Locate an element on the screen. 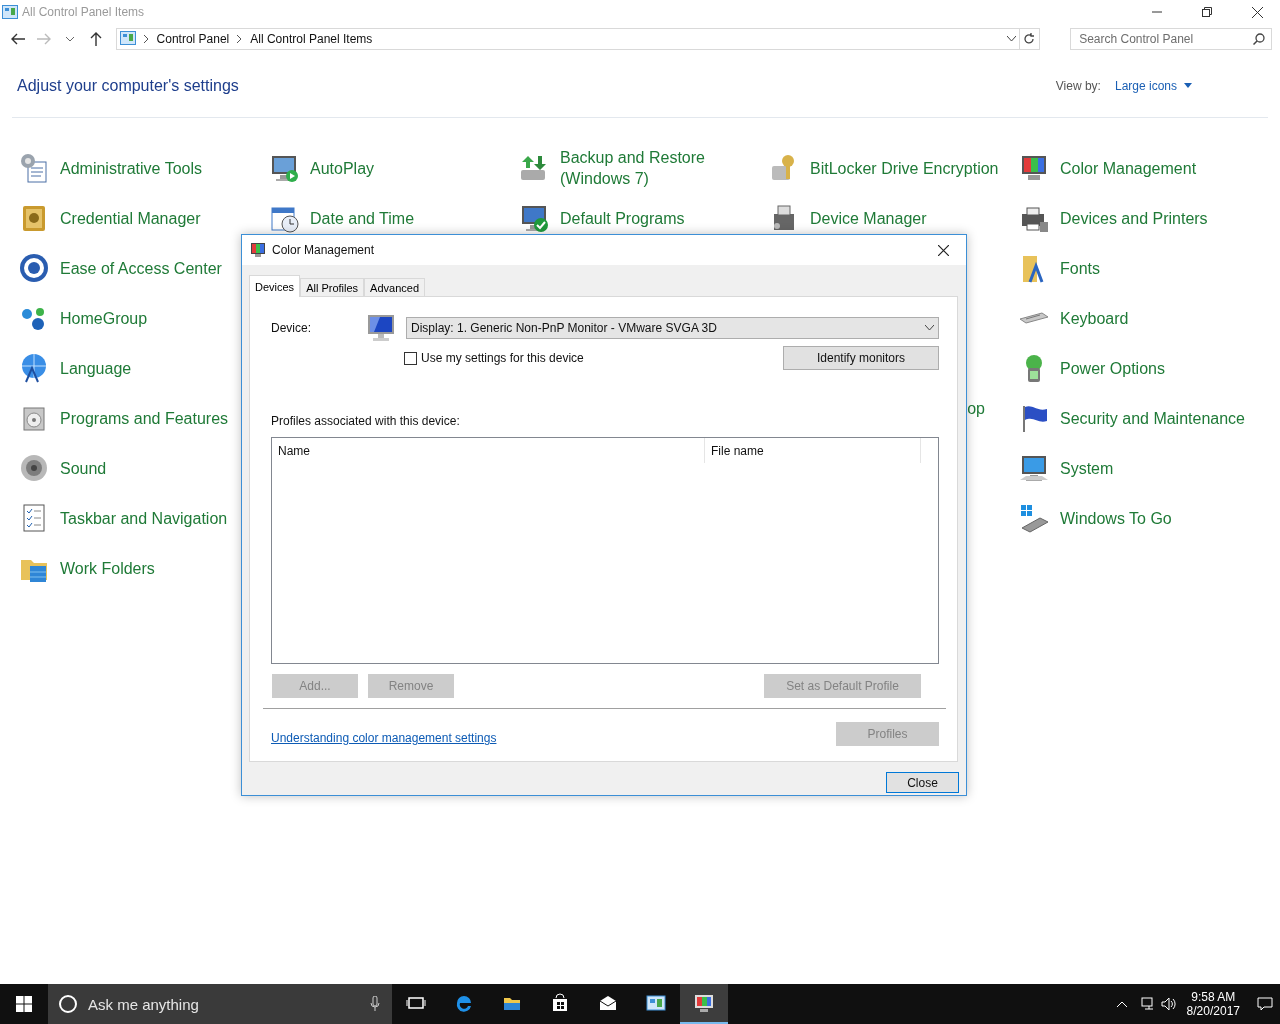 The height and width of the screenshot is (1024, 1280). windows-logo-icon is located at coordinates (24, 1004).